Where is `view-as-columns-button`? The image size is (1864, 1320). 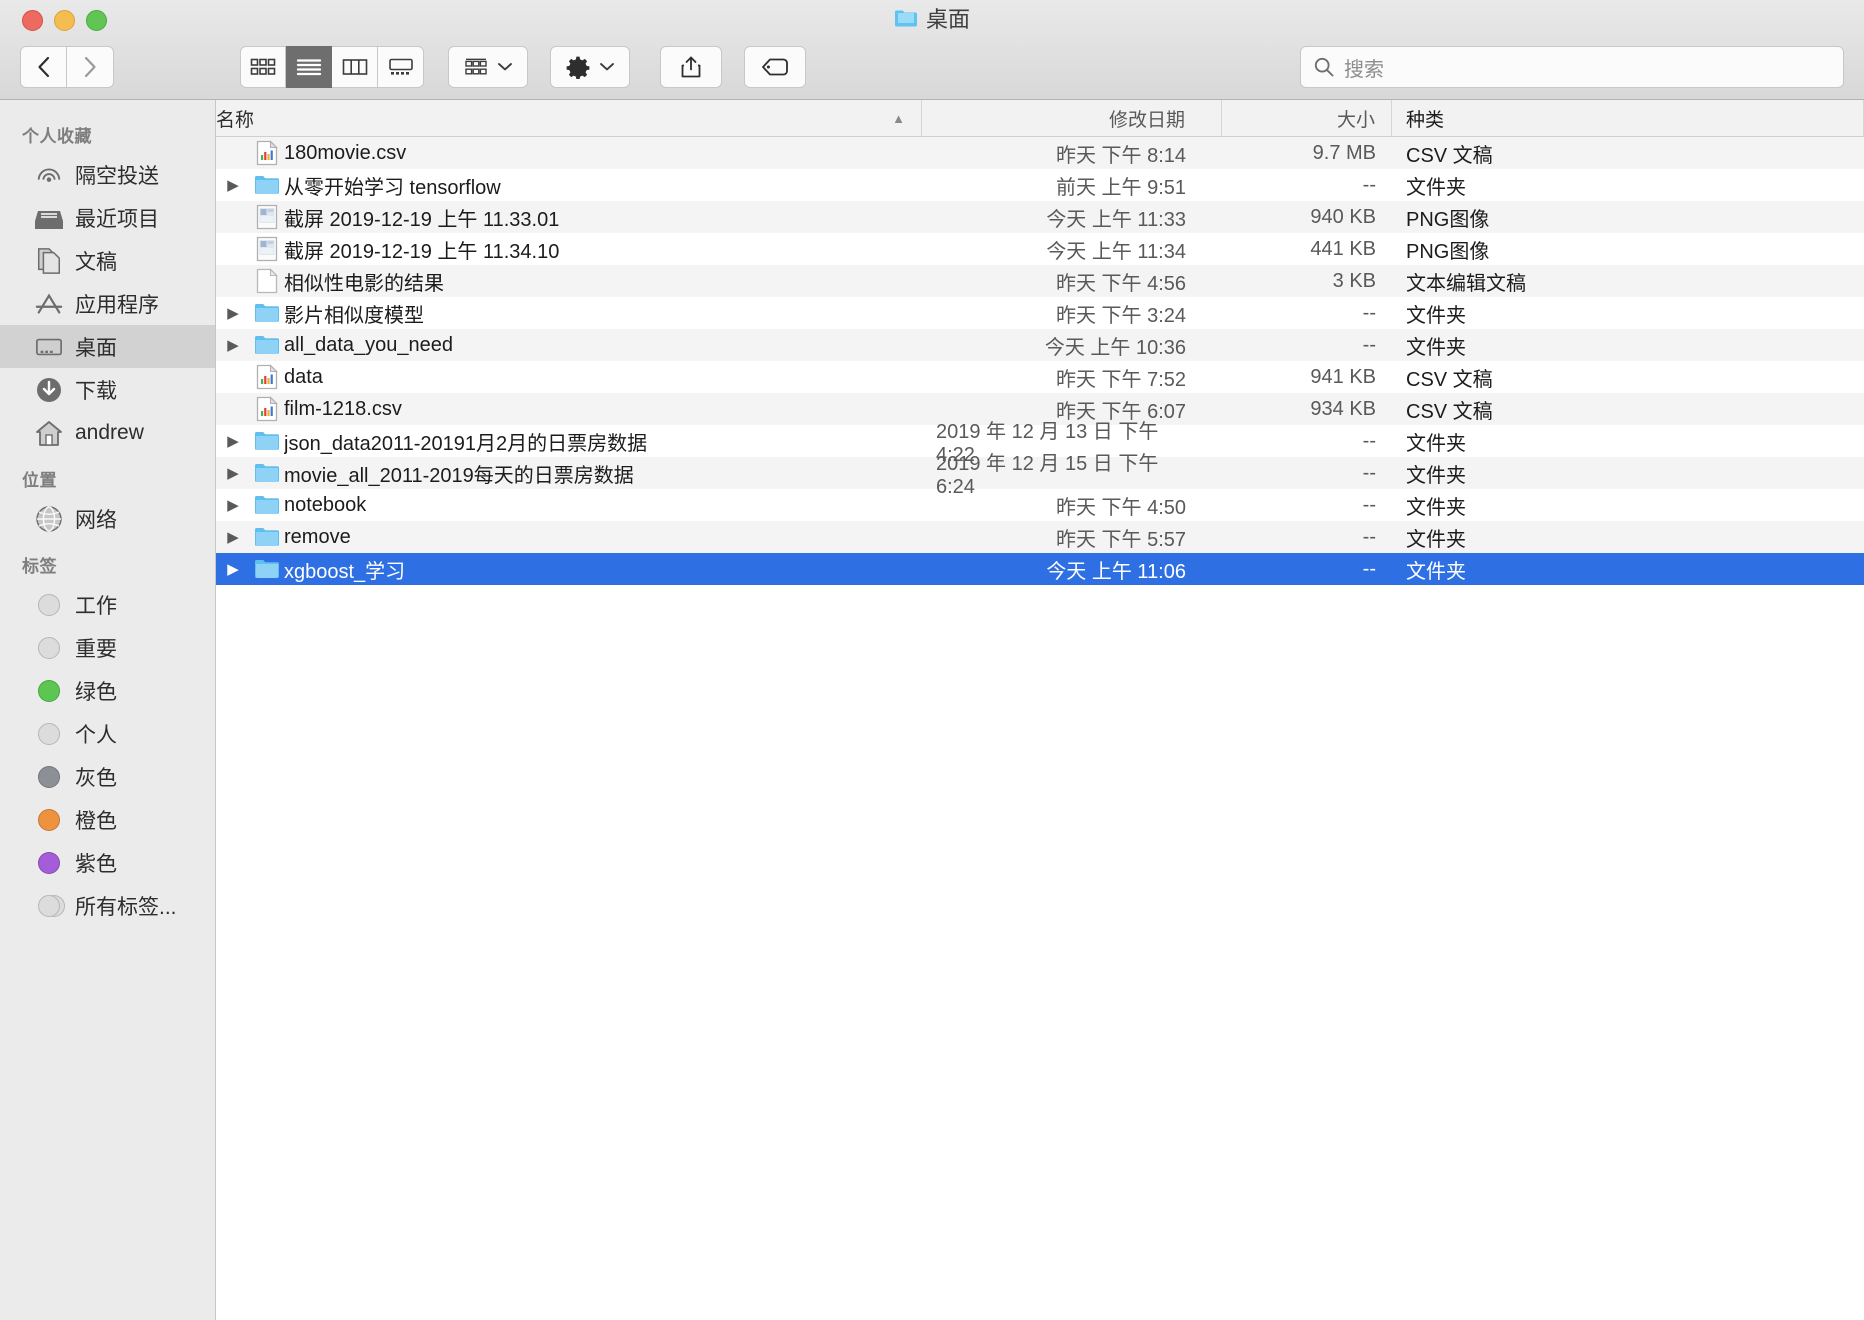 view-as-columns-button is located at coordinates (355, 67).